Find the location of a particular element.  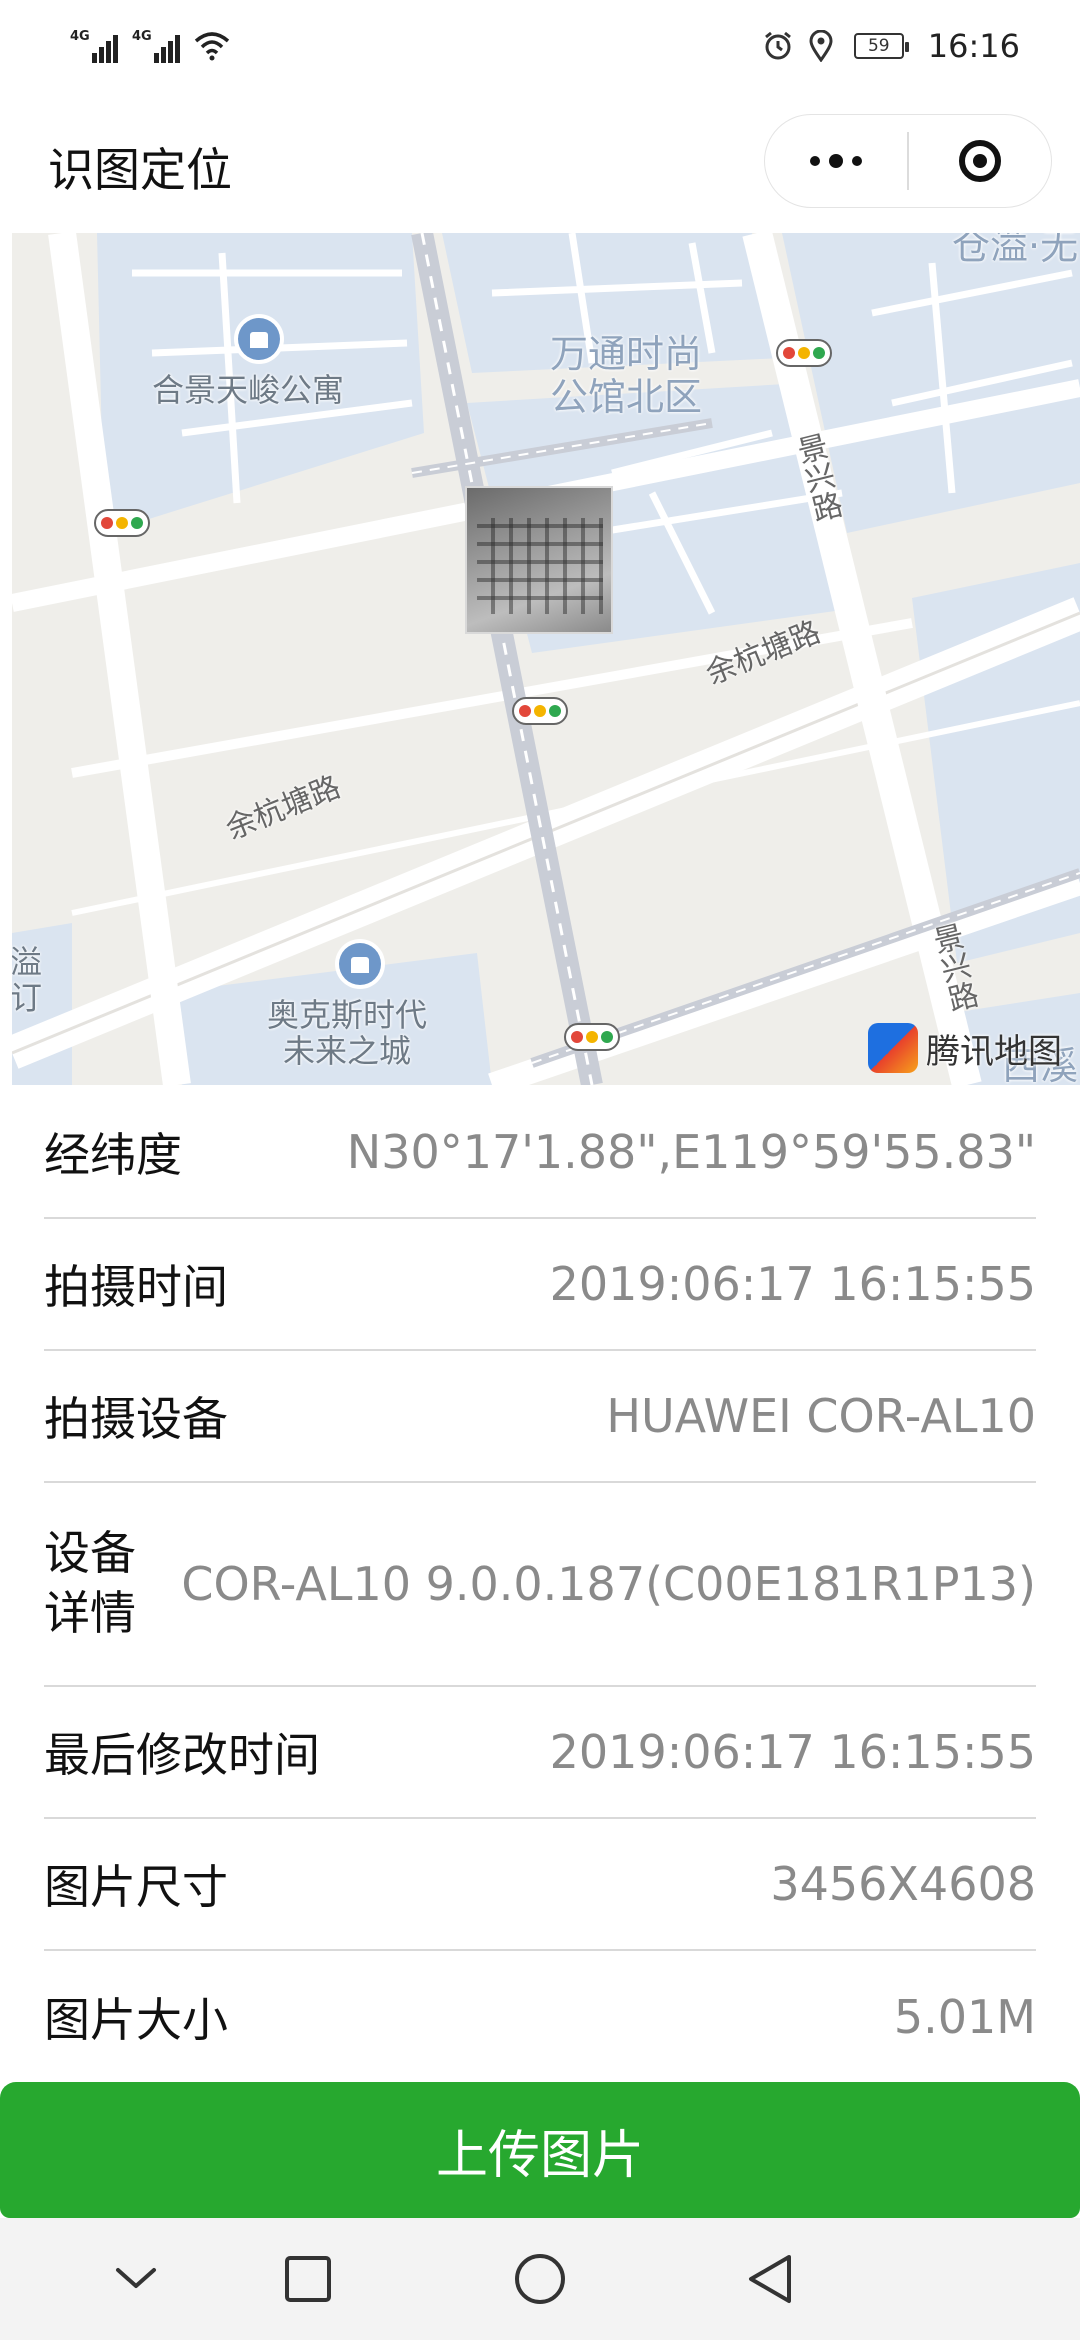

info-row-file-size: 图片大小 5.01M is located at coordinates (540, 2017).